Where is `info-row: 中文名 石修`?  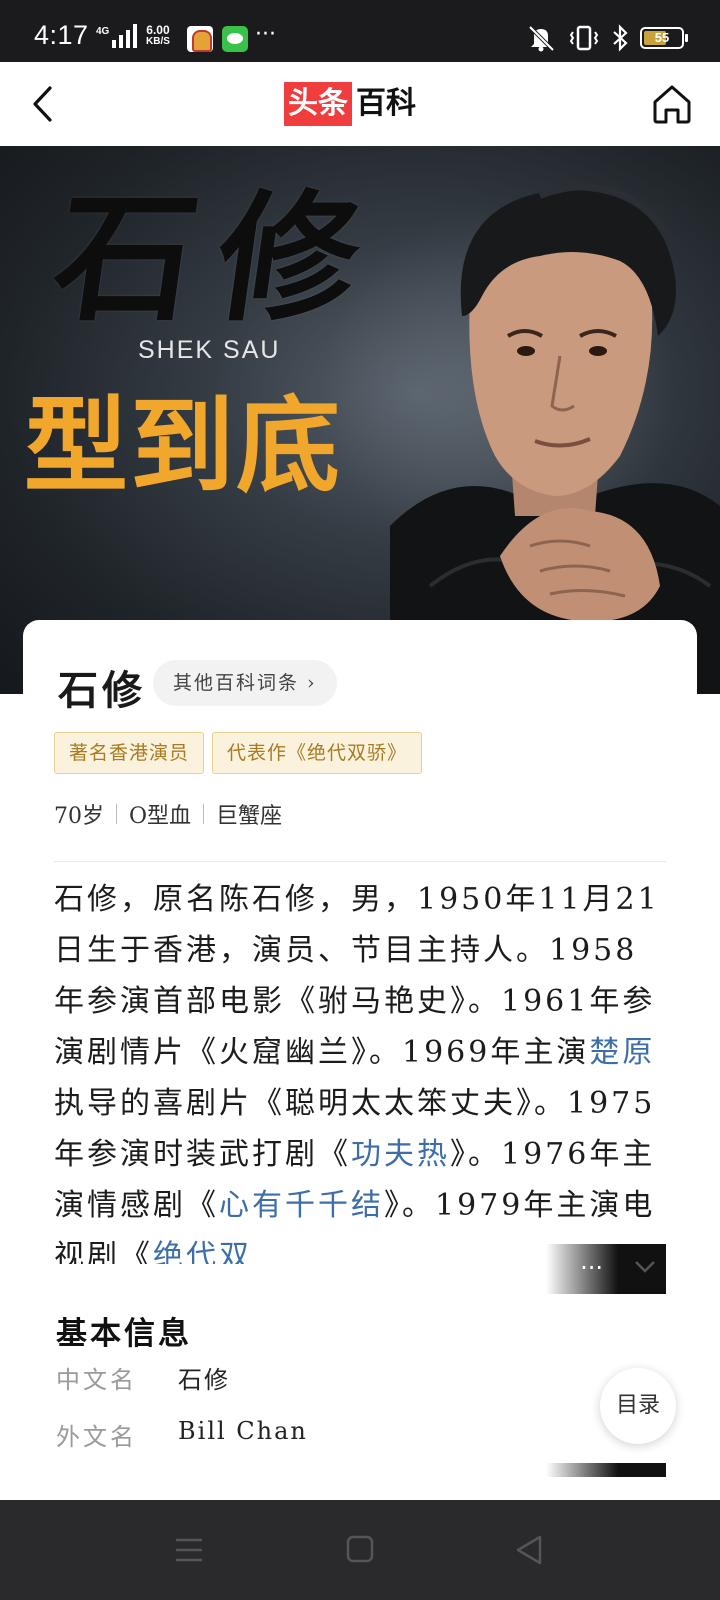
info-row: 中文名 石修 is located at coordinates (143, 1377).